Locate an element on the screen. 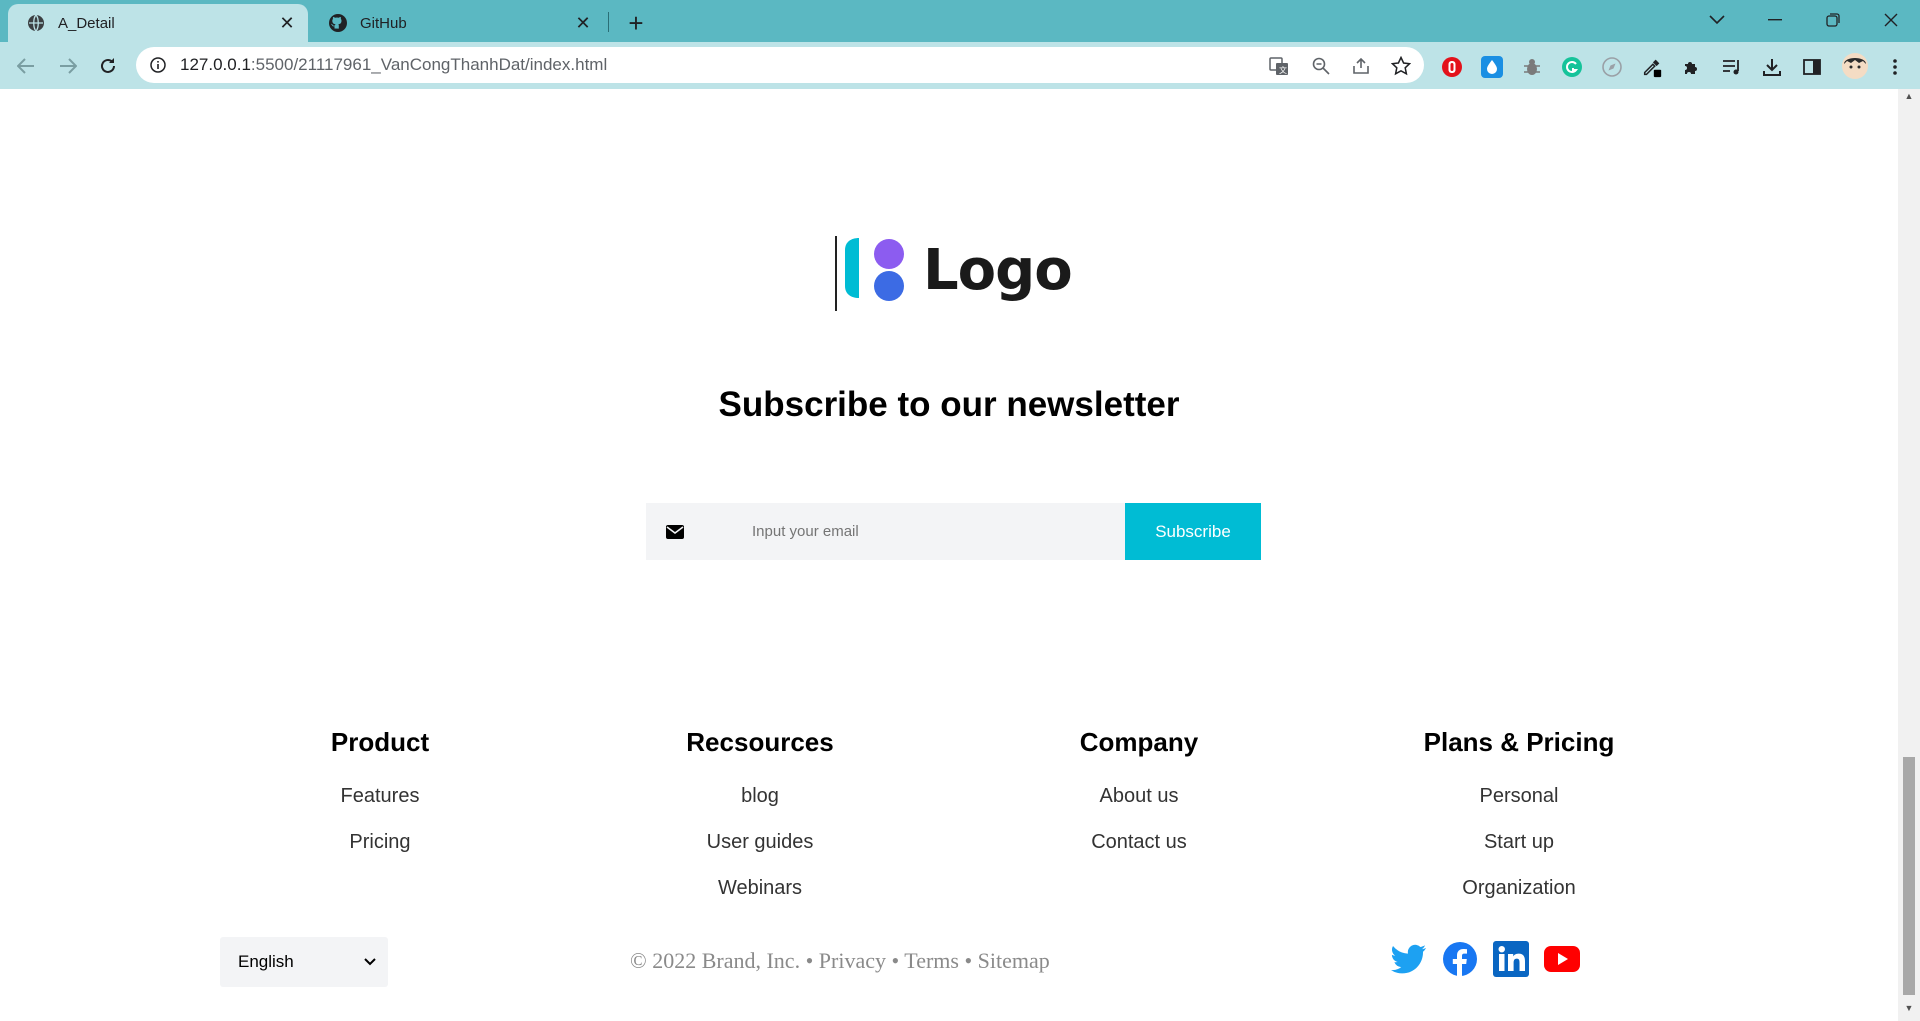 This screenshot has width=1920, height=1021. footer-link-user-guides: User guides is located at coordinates (760, 842).